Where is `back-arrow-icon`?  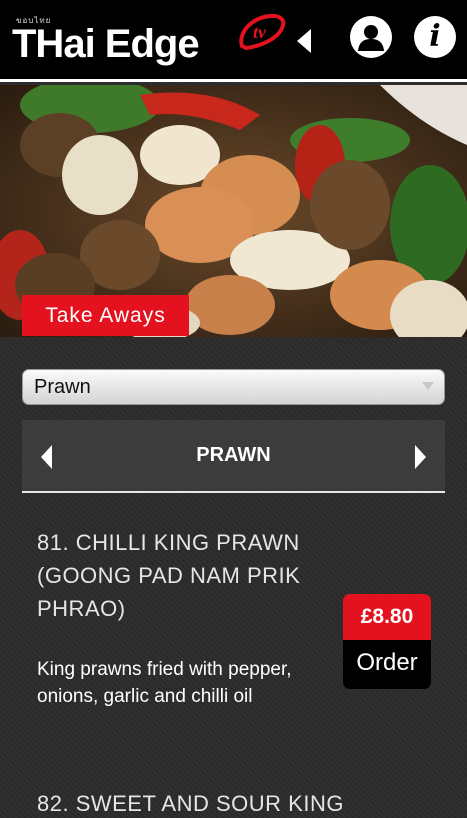
back-arrow-icon is located at coordinates (304, 41).